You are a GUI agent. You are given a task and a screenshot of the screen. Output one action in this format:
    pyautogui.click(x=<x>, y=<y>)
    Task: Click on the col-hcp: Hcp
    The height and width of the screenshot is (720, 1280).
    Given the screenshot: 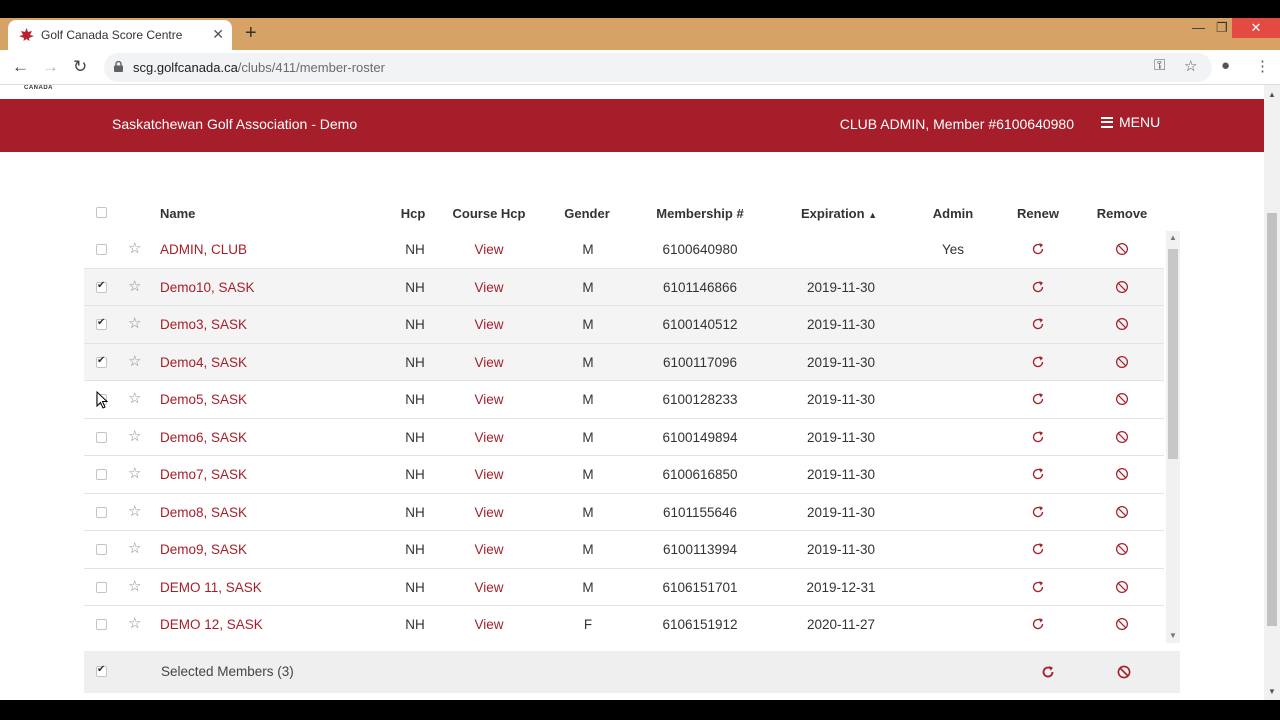 What is the action you would take?
    pyautogui.click(x=413, y=213)
    